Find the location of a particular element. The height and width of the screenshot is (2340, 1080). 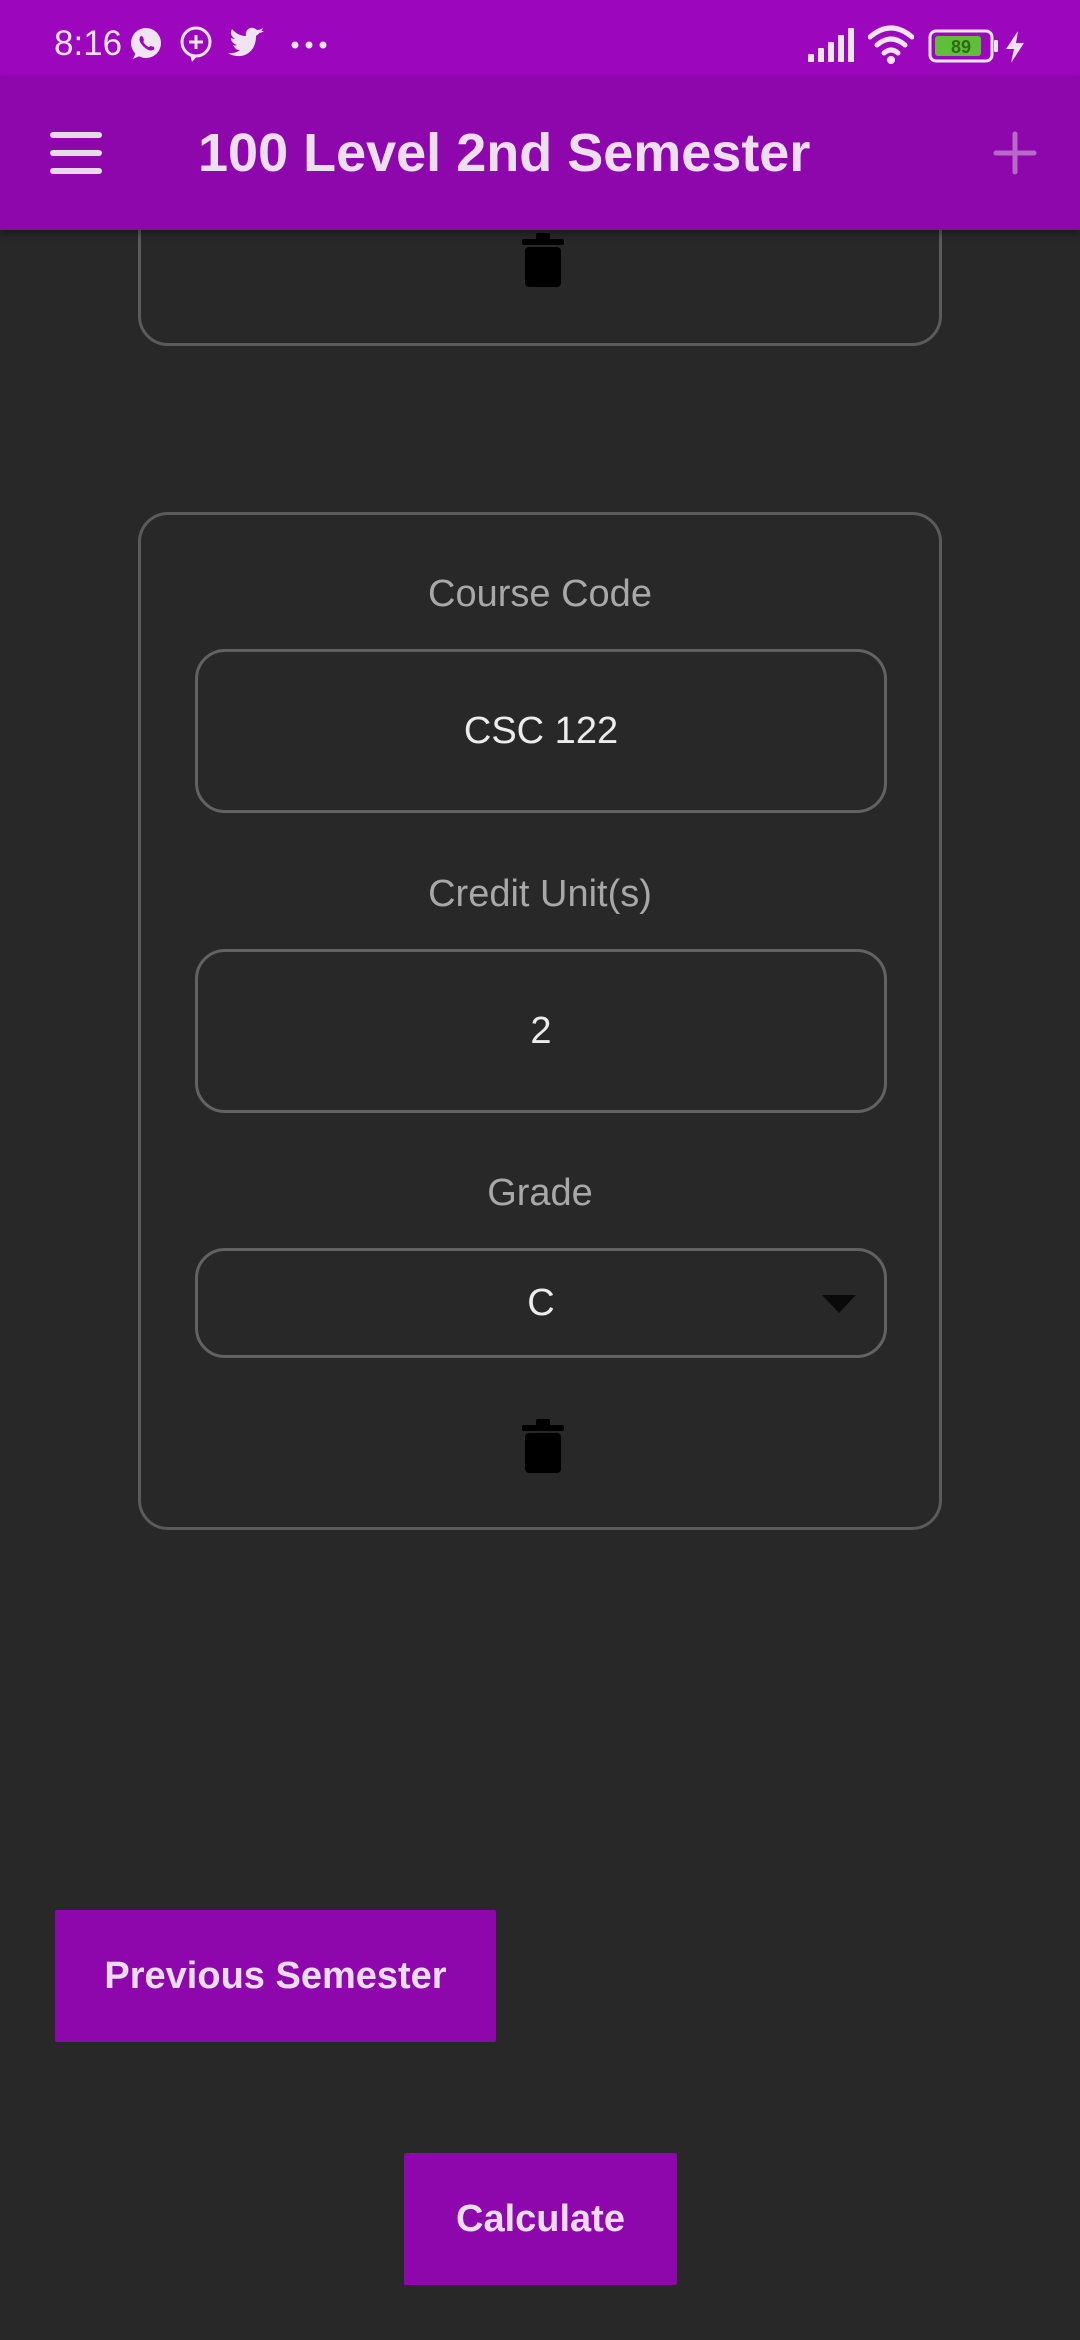

more-dots-icon is located at coordinates (309, 45).